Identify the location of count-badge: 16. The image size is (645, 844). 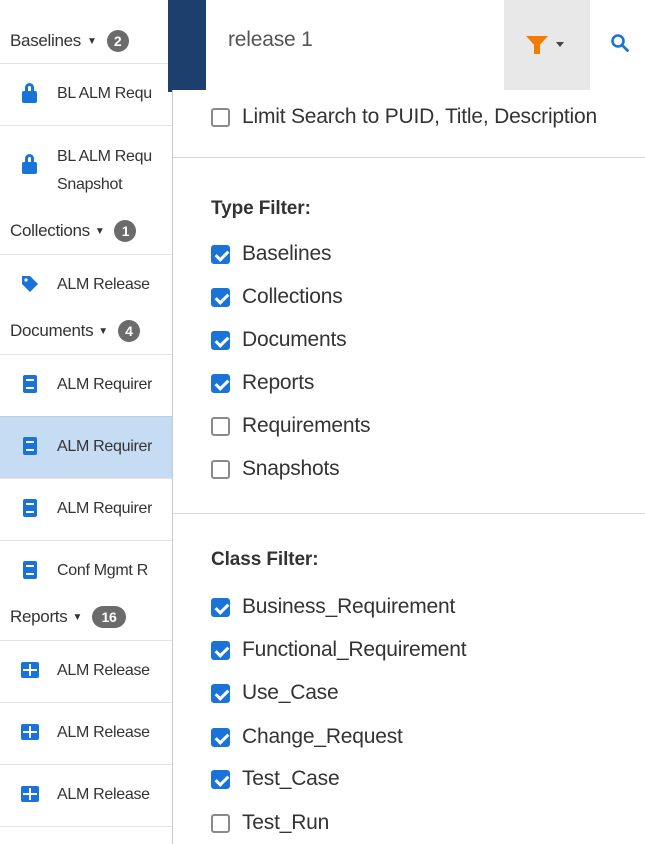
(109, 617).